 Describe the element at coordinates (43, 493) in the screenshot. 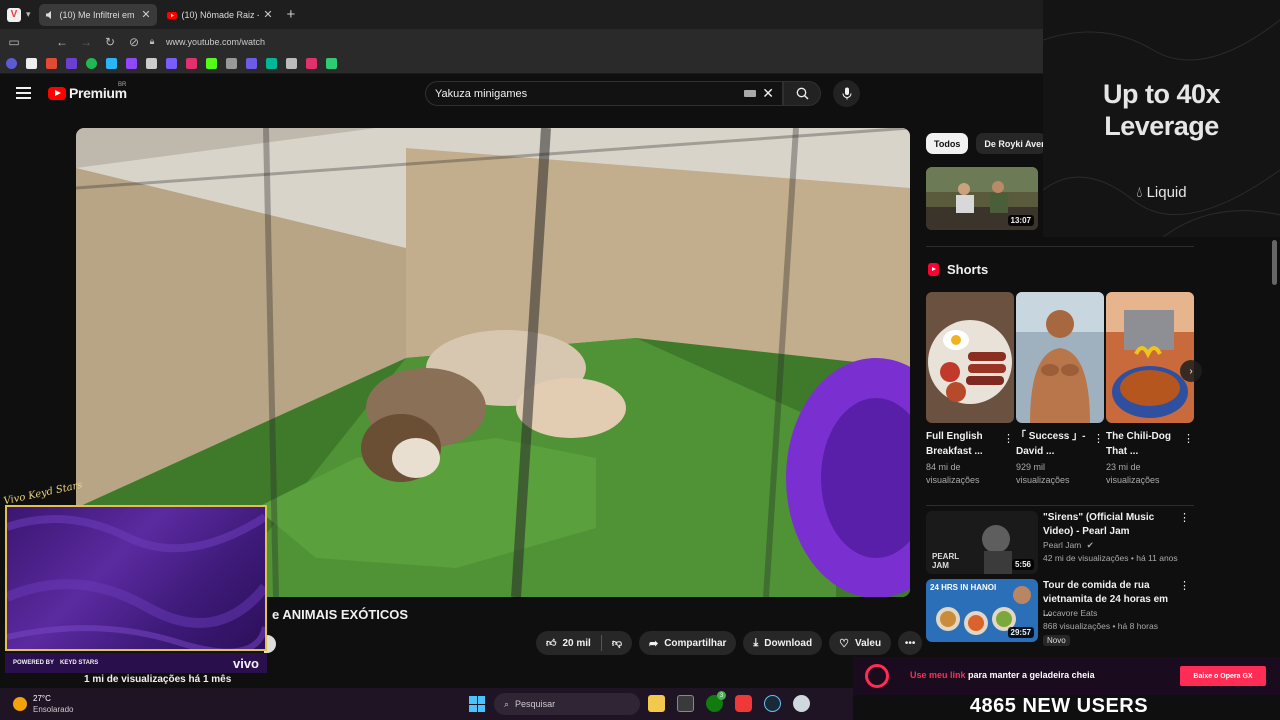

I see `keyd-stars-signature-logo: Vivo Keyd Stars` at that location.